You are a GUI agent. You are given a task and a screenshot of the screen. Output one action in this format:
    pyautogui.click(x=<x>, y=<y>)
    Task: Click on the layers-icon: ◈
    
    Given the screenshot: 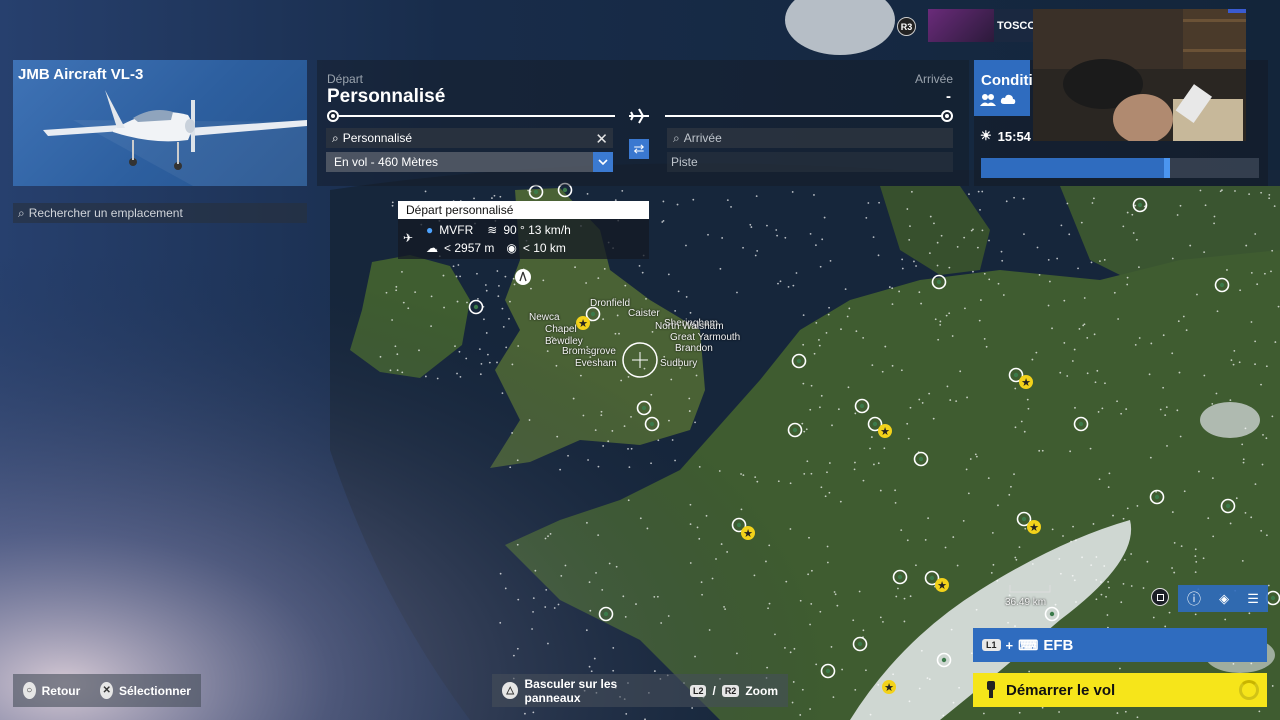 What is the action you would take?
    pyautogui.click(x=1224, y=599)
    